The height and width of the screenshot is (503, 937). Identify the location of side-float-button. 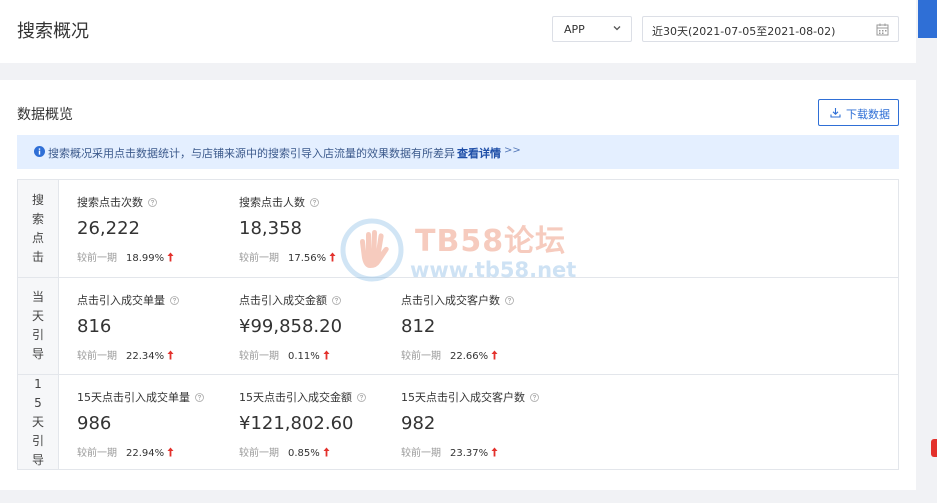
(934, 448).